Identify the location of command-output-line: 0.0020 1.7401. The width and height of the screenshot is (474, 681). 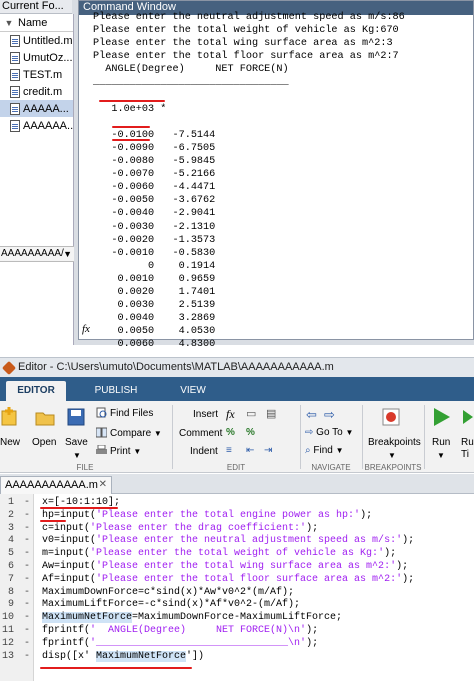
(154, 292).